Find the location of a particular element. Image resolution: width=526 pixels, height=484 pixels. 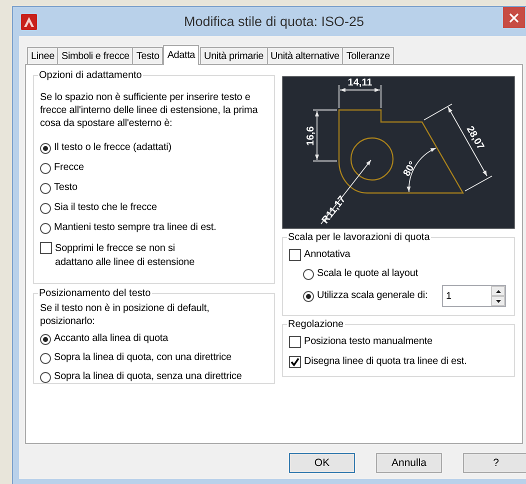

radio-label: Il testo o le frecce (adattati) is located at coordinates (113, 148).